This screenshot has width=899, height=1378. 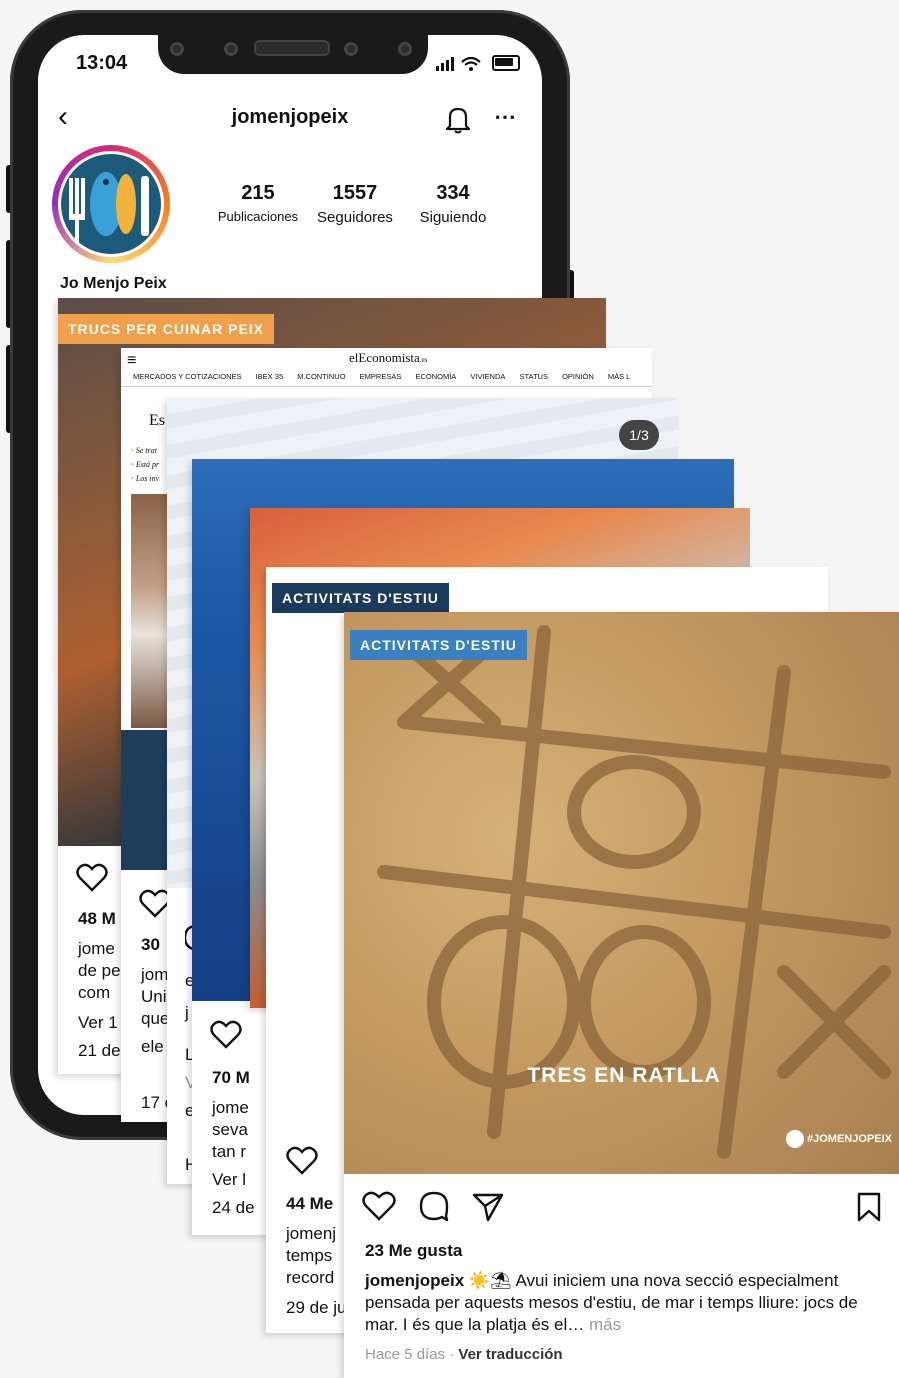 I want to click on watermark-logo-icon, so click(x=795, y=1139).